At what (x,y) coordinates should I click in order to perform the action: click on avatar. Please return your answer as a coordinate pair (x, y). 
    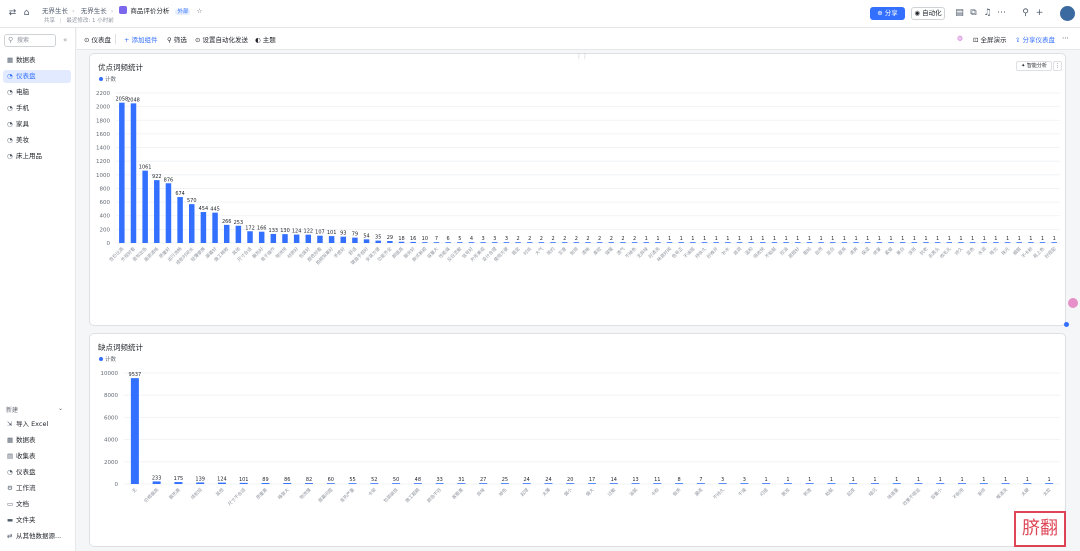
    Looking at the image, I should click on (1067, 13).